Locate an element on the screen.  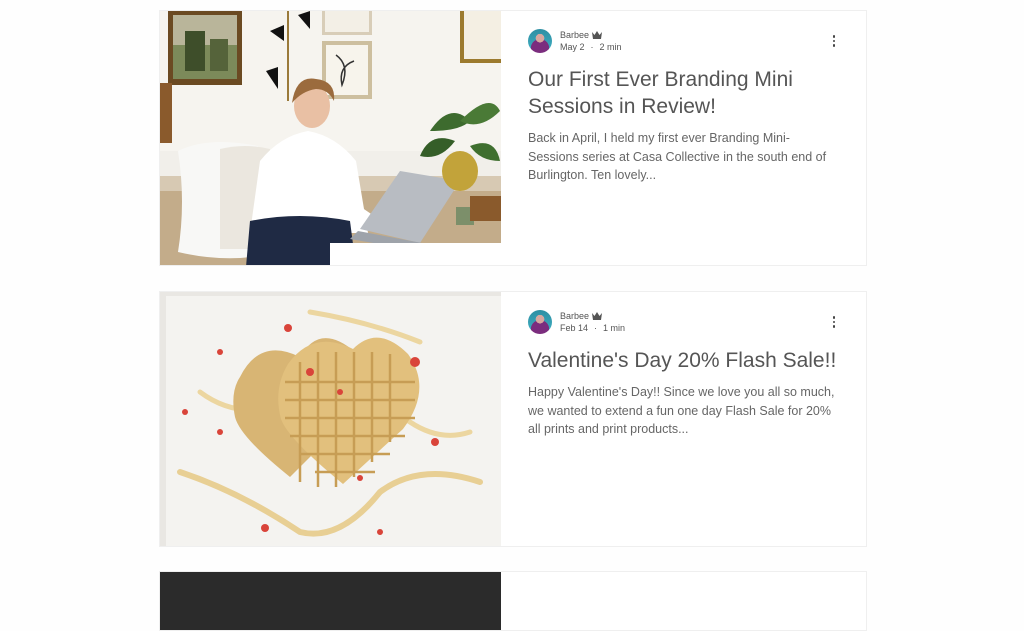
post-meta: Barbee Feb 14 · 1 min is located at coordinates (683, 322).